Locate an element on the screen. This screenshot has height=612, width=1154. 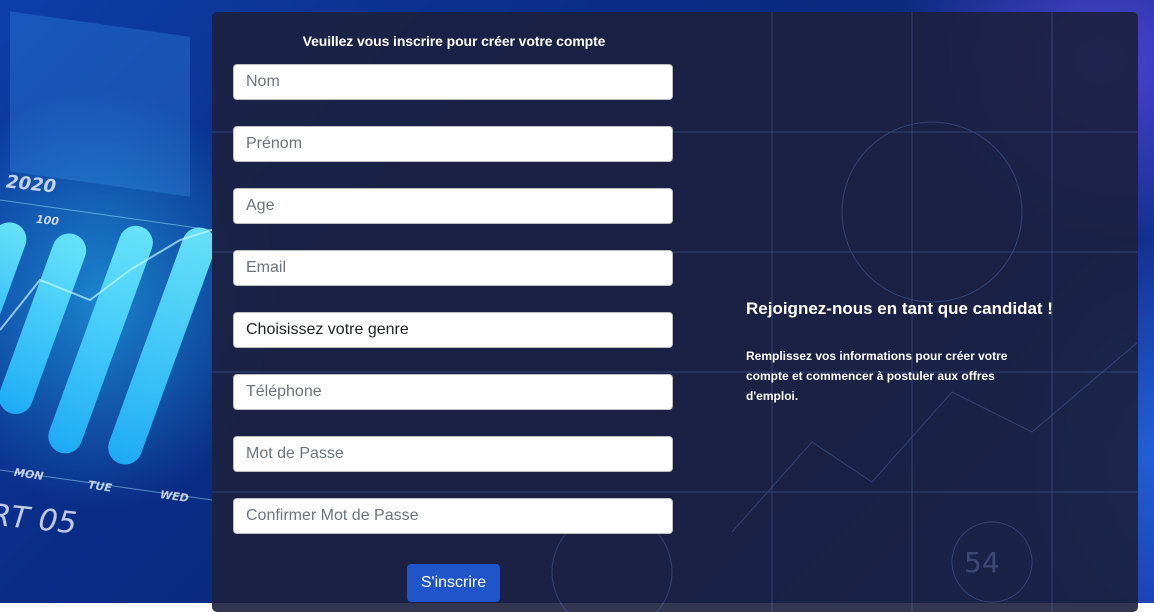
email-input is located at coordinates (453, 268).